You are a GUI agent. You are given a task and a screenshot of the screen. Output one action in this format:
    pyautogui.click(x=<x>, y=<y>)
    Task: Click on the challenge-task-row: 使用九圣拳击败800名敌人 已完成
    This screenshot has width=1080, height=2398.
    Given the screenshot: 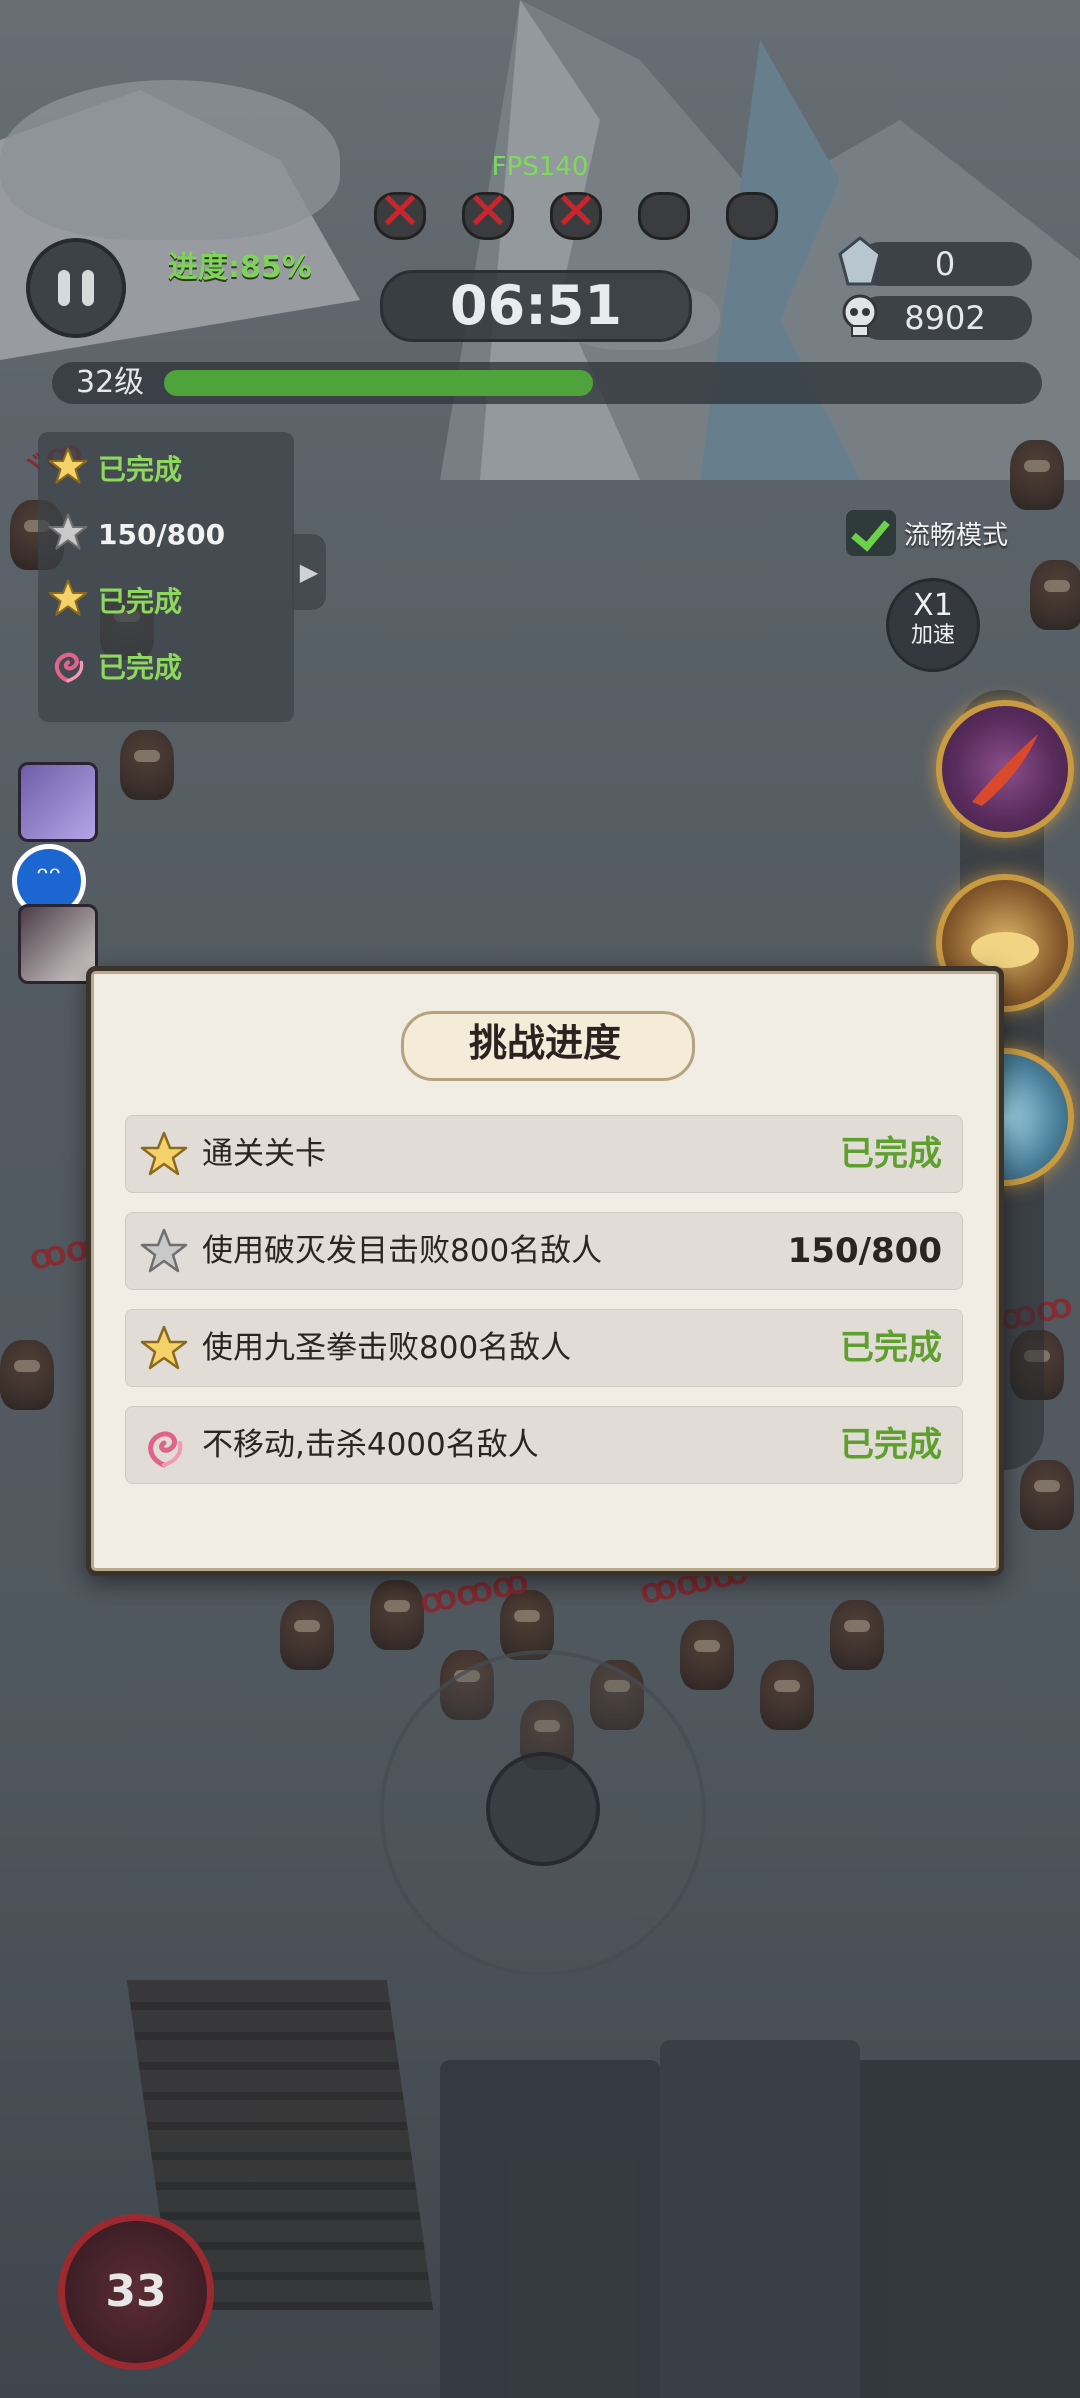 What is the action you would take?
    pyautogui.click(x=544, y=1348)
    